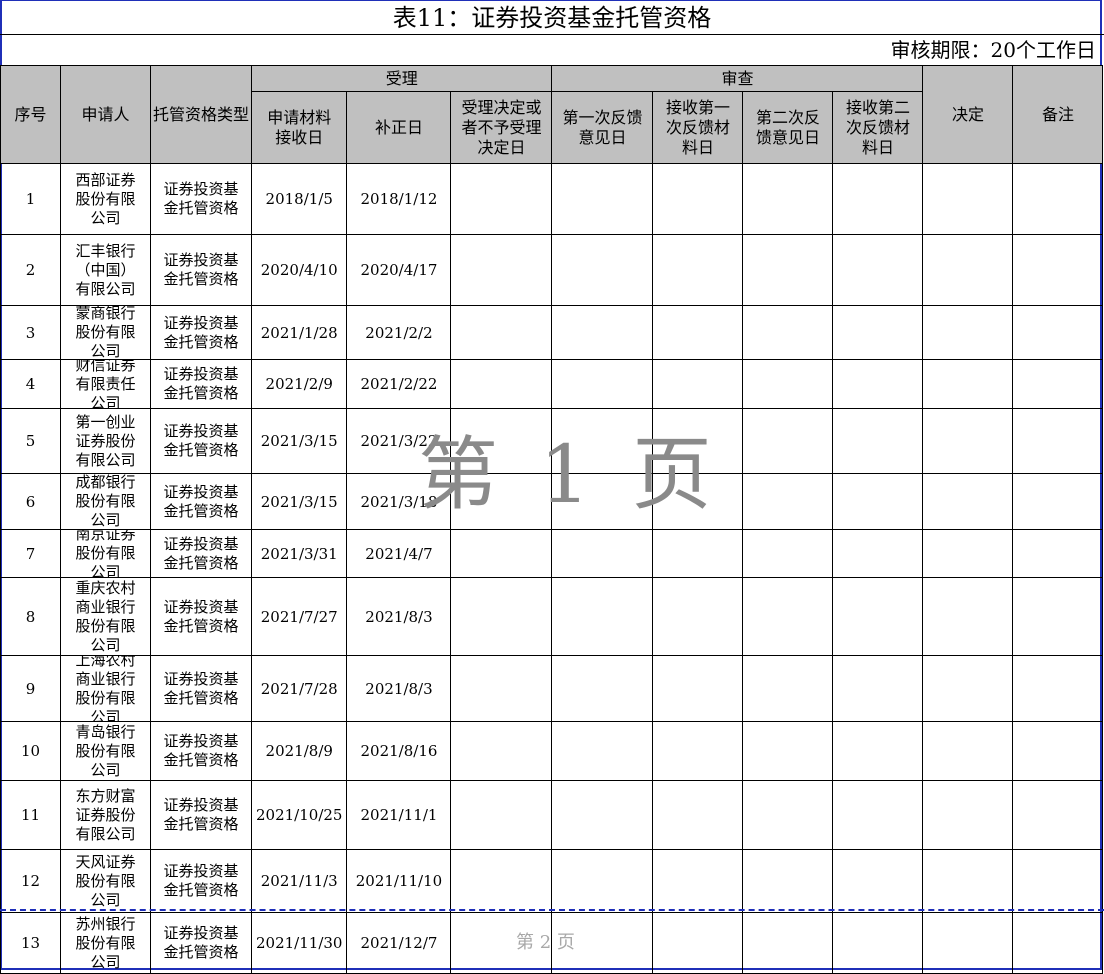  I want to click on cell-correction: 2021/11/10, so click(399, 881).